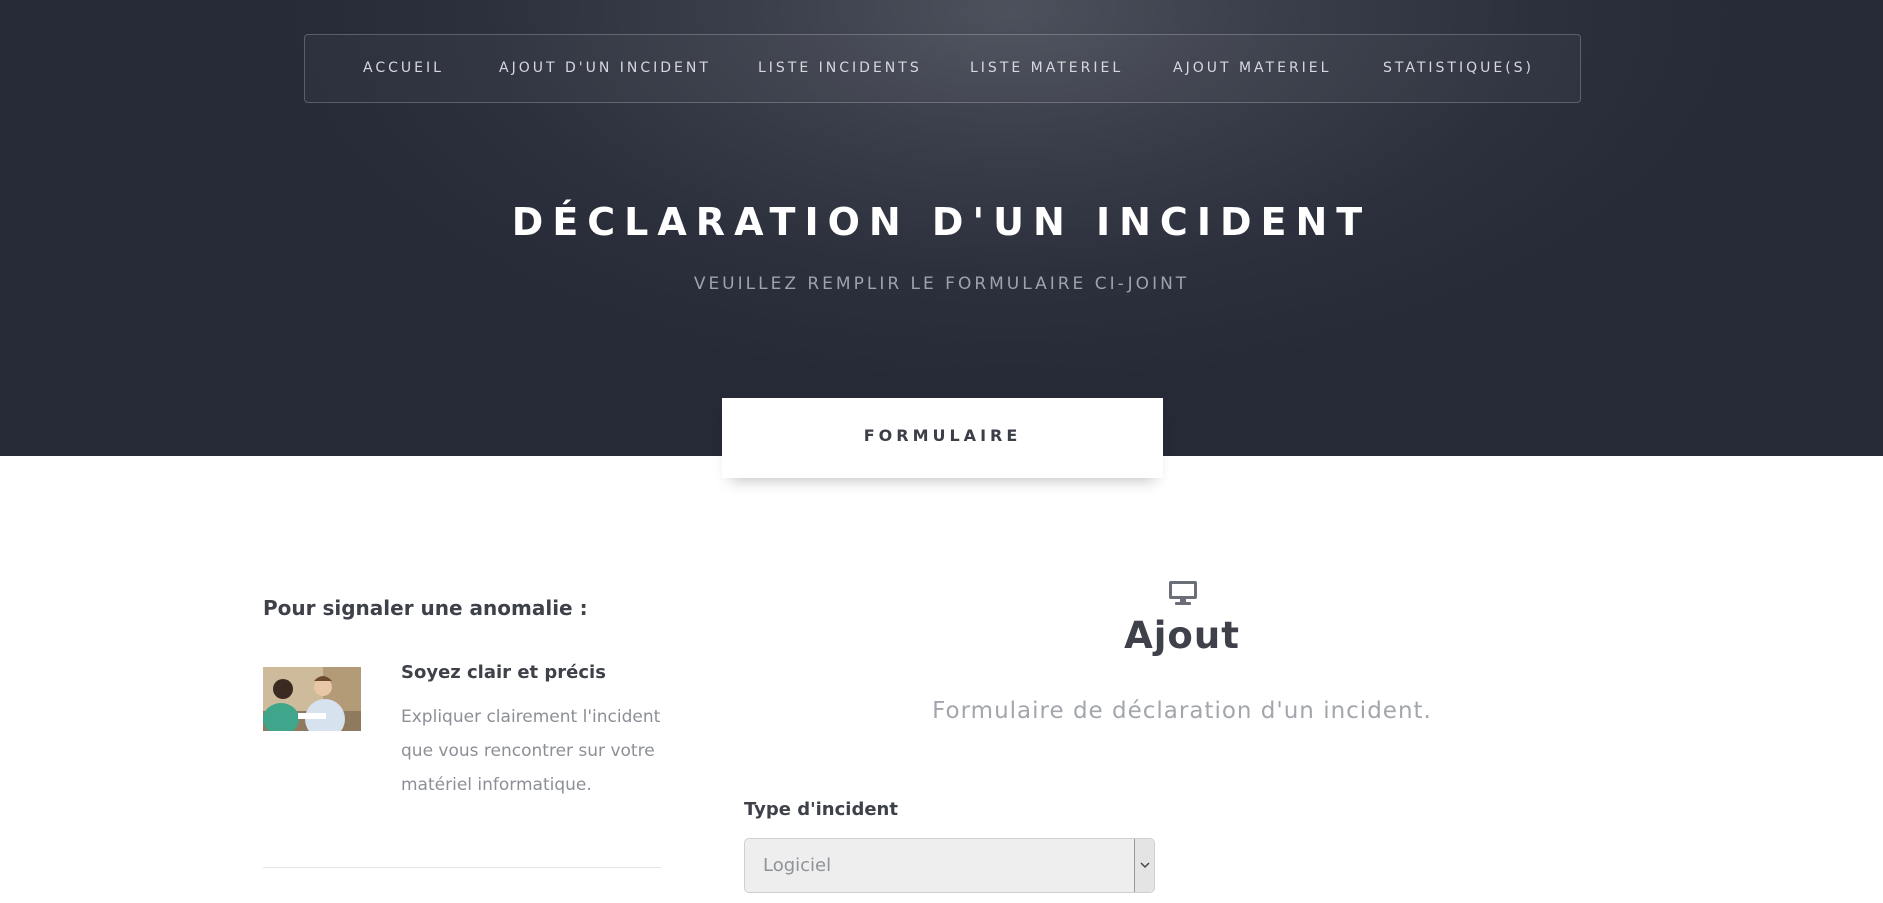  Describe the element at coordinates (1046, 68) in the screenshot. I see `nav-item-liste-materiel: LISTE MATERIEL` at that location.